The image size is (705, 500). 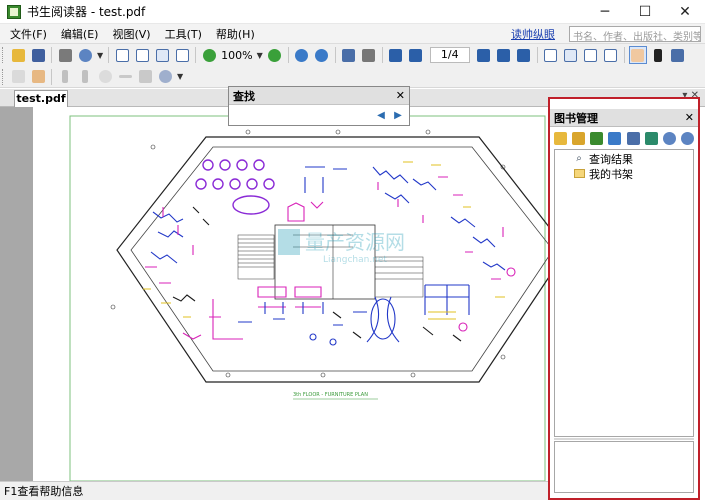 What do you see at coordinates (319, 96) in the screenshot?
I see `find-panel-header: 查找 ✕` at bounding box center [319, 96].